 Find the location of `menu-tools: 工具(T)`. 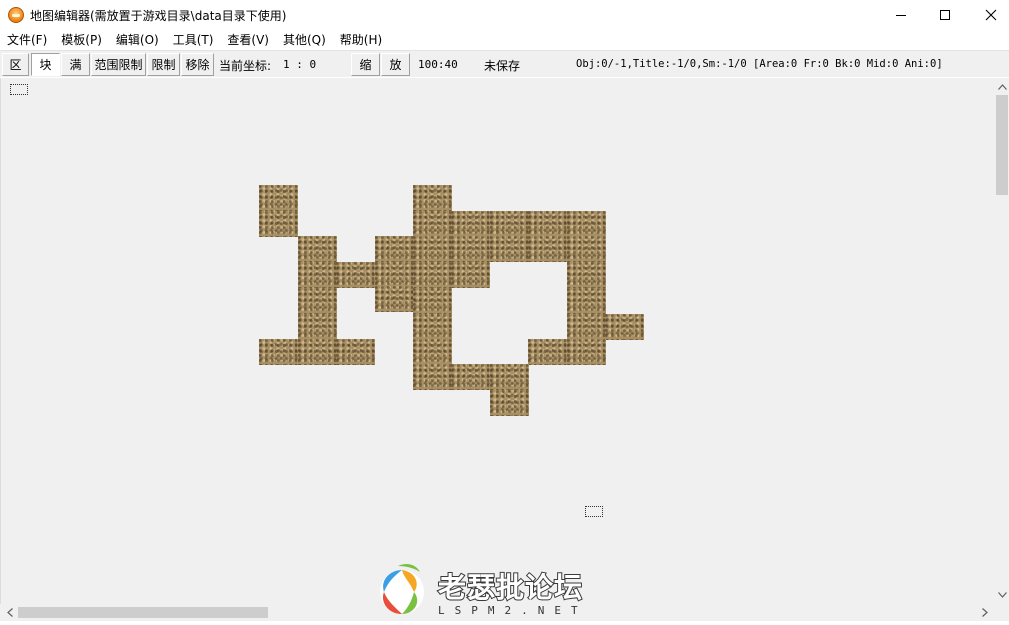

menu-tools: 工具(T) is located at coordinates (193, 40).